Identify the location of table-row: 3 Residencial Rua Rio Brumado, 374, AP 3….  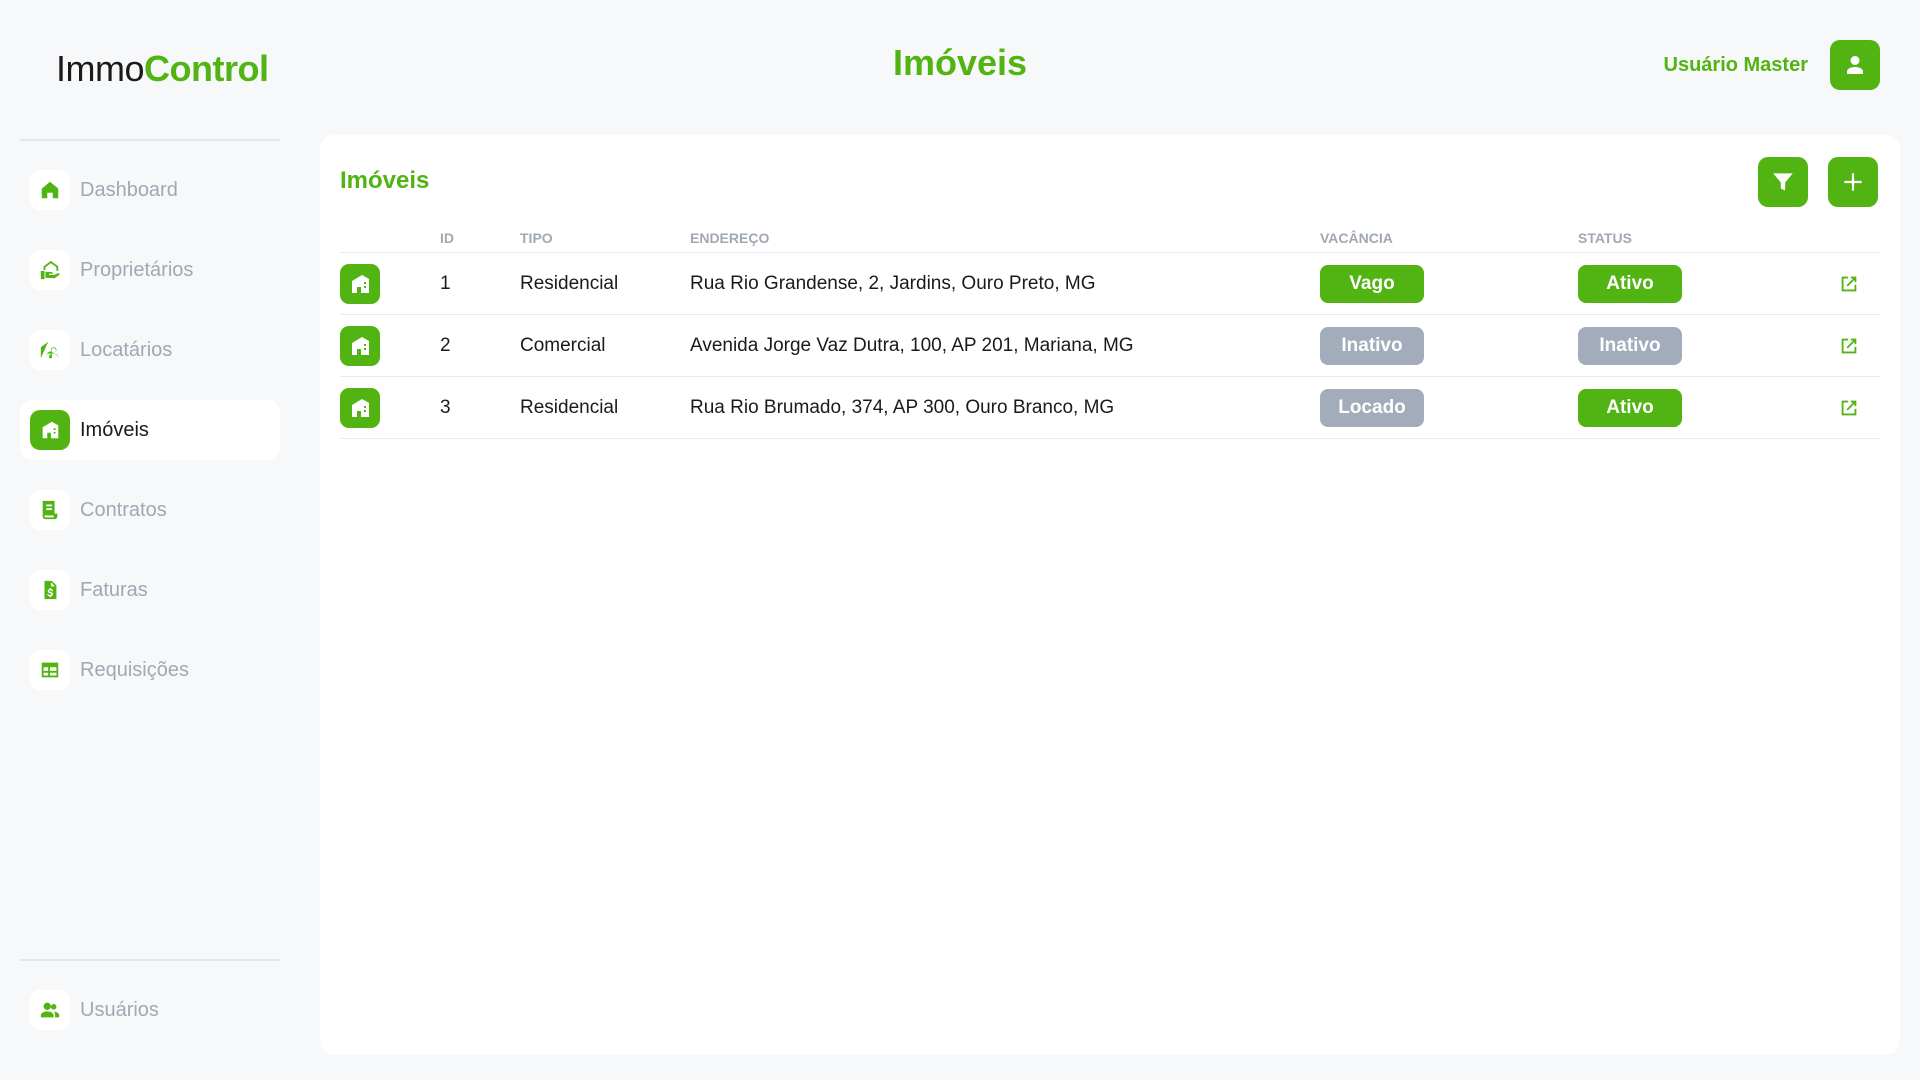
(1110, 408).